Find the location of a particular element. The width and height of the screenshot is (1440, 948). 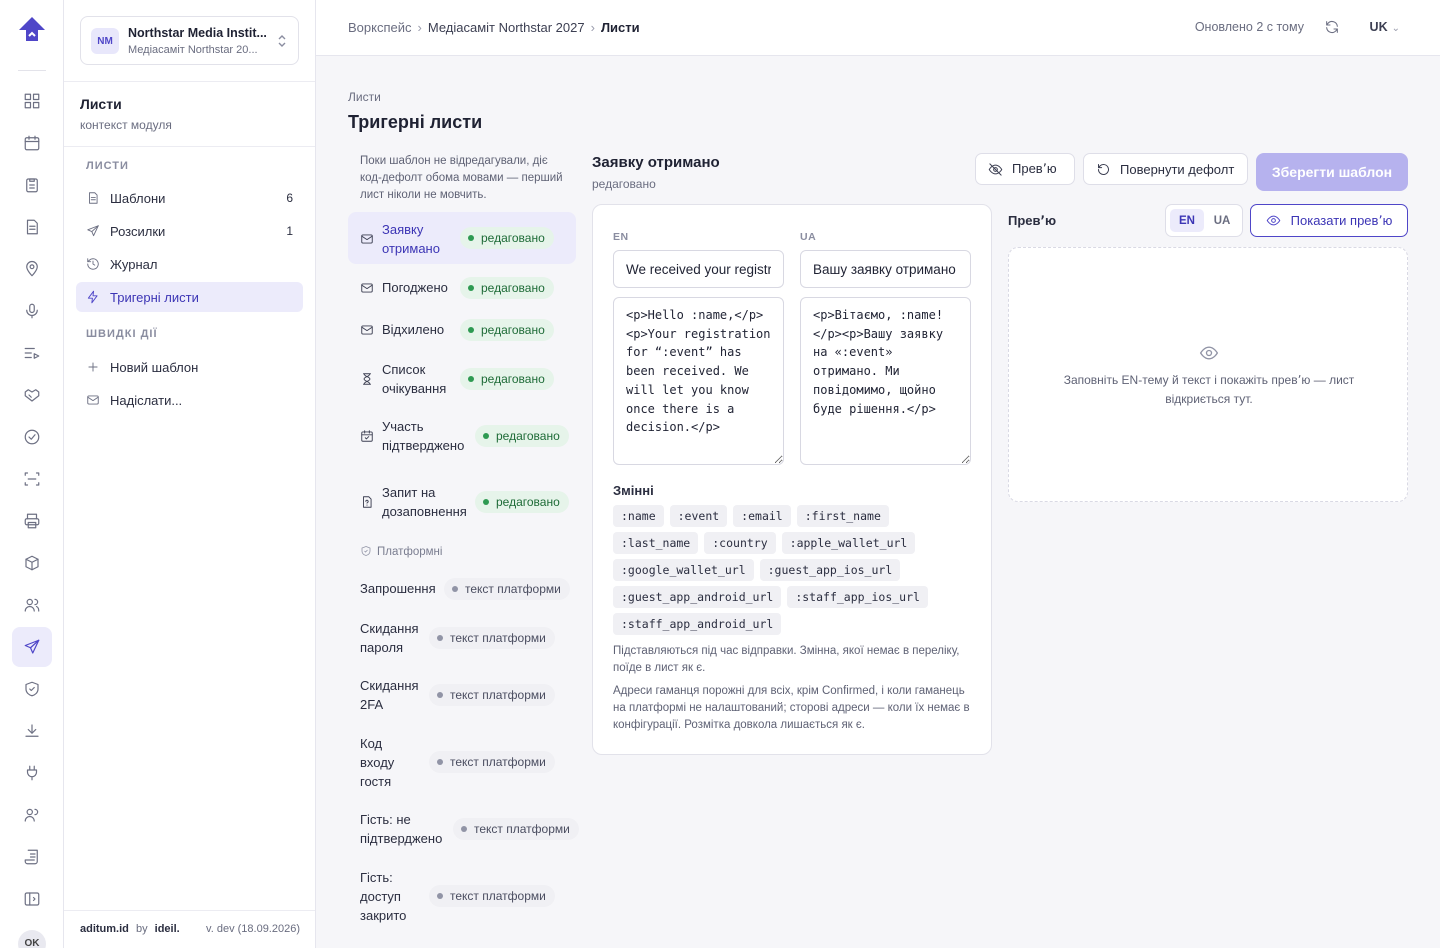

download-icon is located at coordinates (32, 731).